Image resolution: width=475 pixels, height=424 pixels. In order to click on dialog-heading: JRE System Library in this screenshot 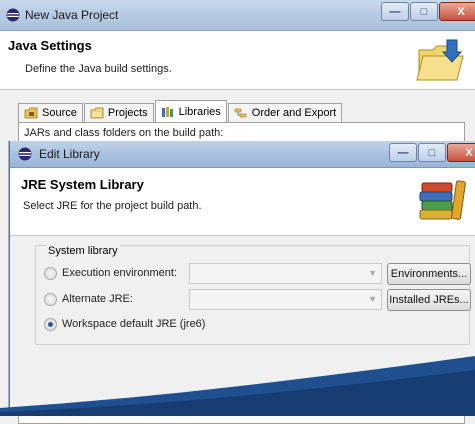, I will do `click(82, 184)`.